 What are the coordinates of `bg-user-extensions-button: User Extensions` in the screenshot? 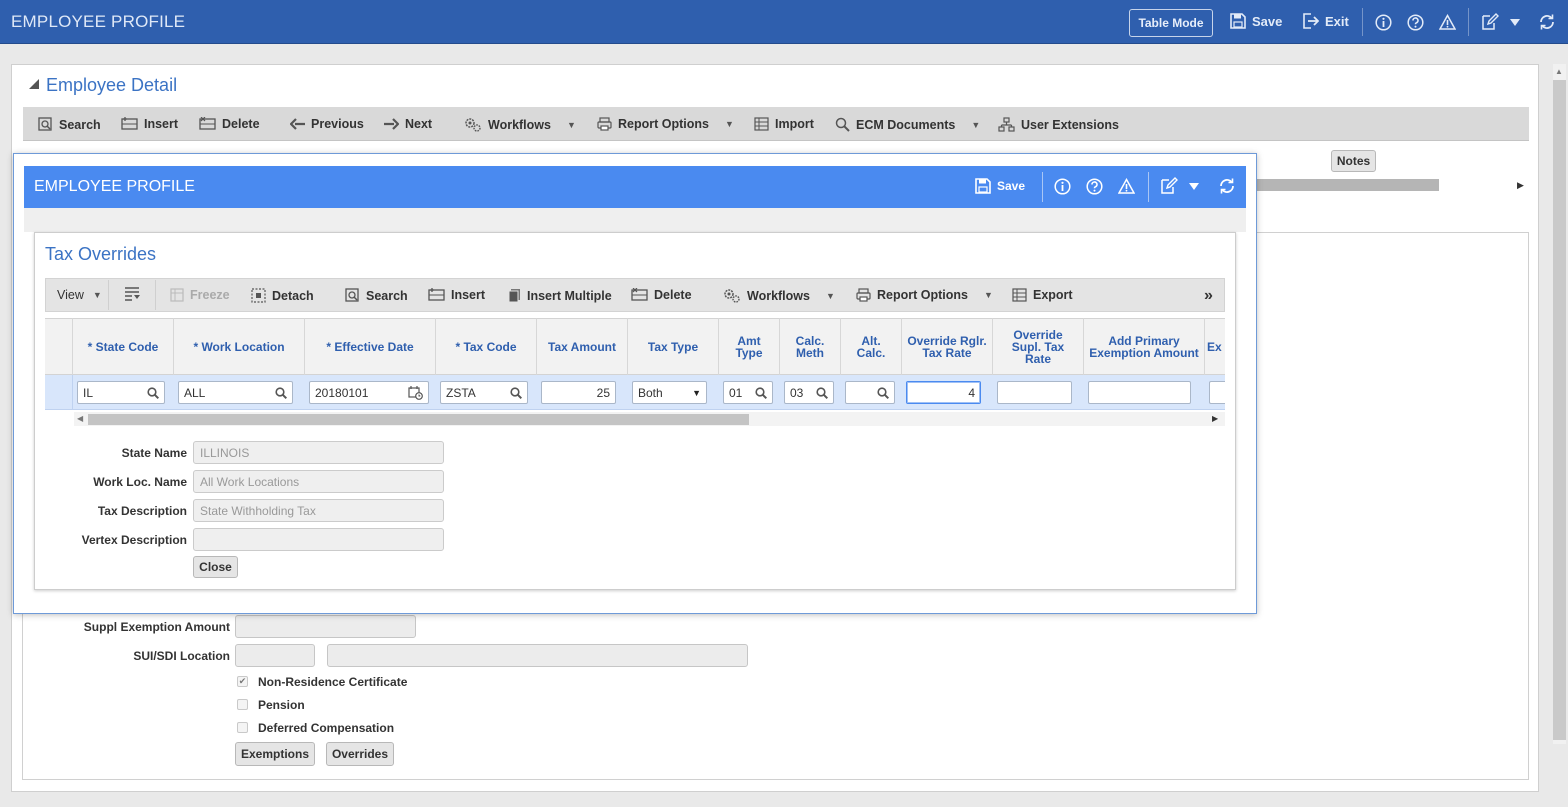 It's located at (1058, 124).